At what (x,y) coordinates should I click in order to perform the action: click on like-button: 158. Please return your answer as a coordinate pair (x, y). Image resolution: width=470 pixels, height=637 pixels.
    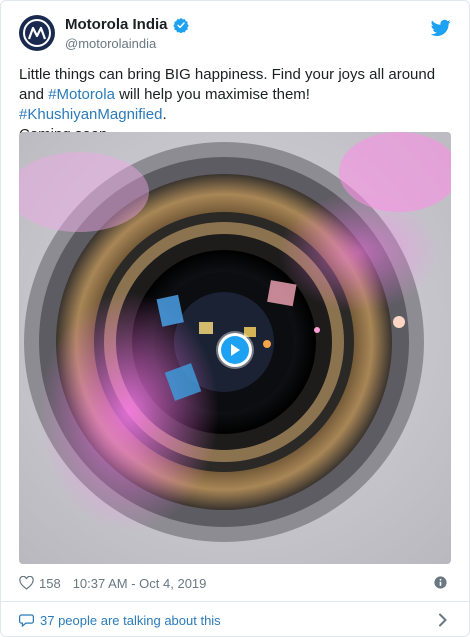
    Looking at the image, I should click on (40, 583).